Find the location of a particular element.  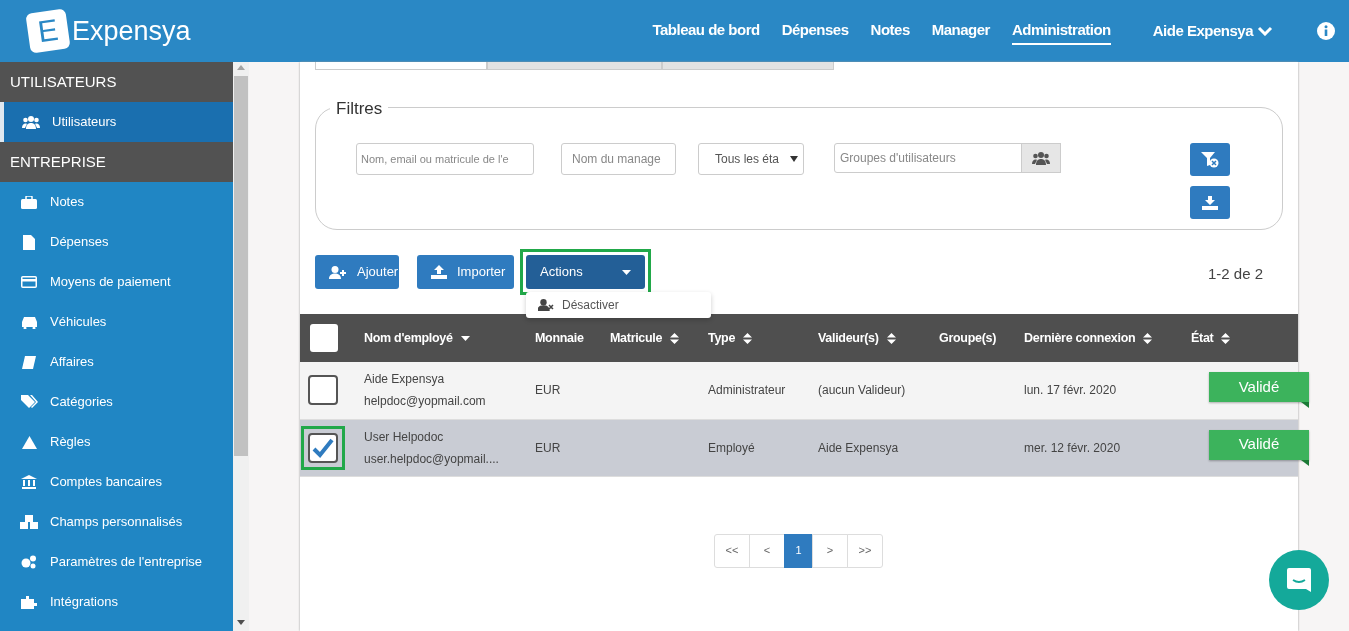

file-icon is located at coordinates (29, 242).